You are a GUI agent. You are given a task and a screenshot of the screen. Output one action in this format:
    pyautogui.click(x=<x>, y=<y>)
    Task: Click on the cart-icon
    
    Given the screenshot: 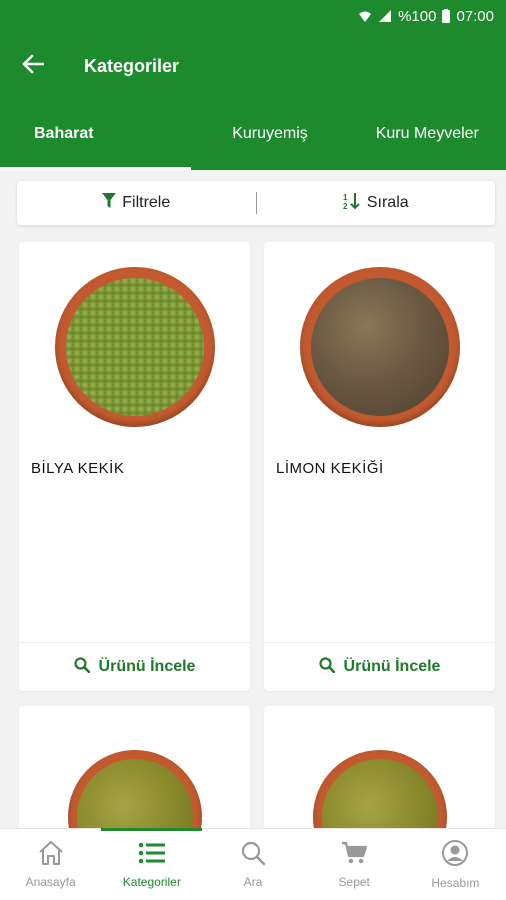 What is the action you would take?
    pyautogui.click(x=354, y=854)
    